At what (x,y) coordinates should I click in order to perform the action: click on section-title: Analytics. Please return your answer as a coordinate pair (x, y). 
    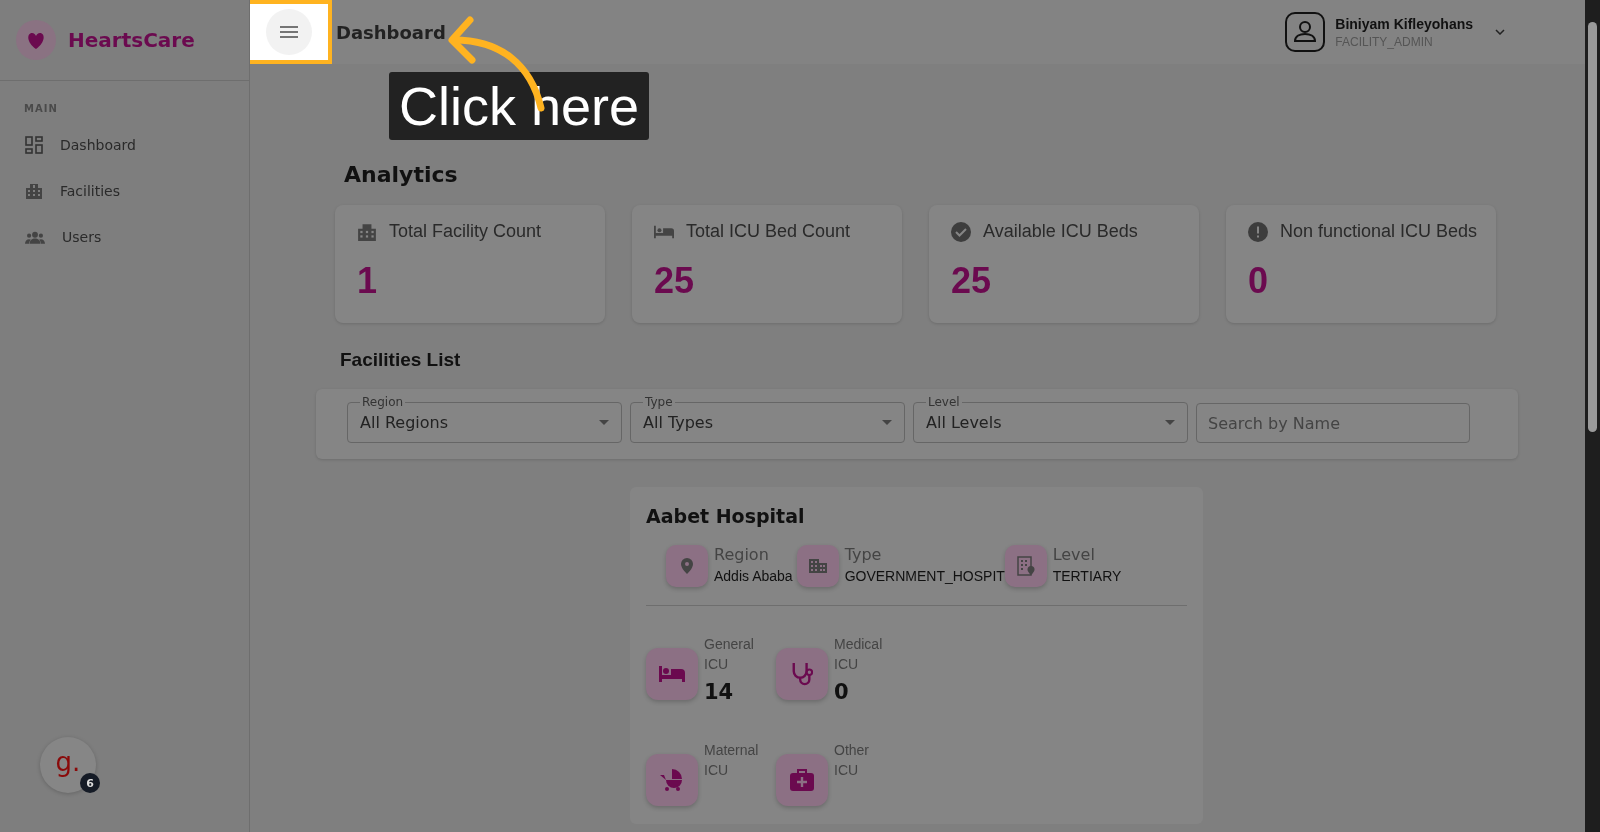
    Looking at the image, I should click on (401, 174).